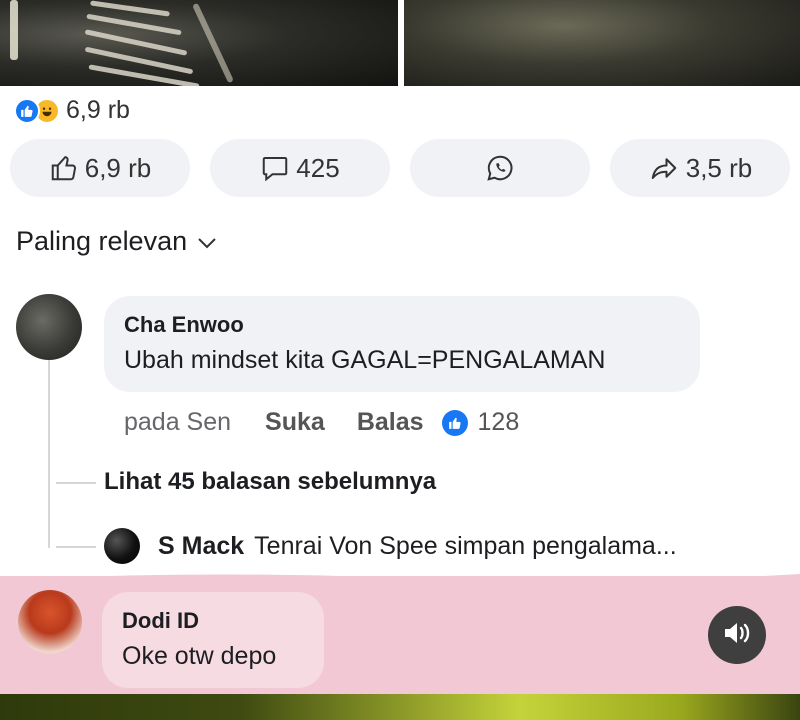 Image resolution: width=800 pixels, height=720 pixels. I want to click on post-media, so click(400, 43).